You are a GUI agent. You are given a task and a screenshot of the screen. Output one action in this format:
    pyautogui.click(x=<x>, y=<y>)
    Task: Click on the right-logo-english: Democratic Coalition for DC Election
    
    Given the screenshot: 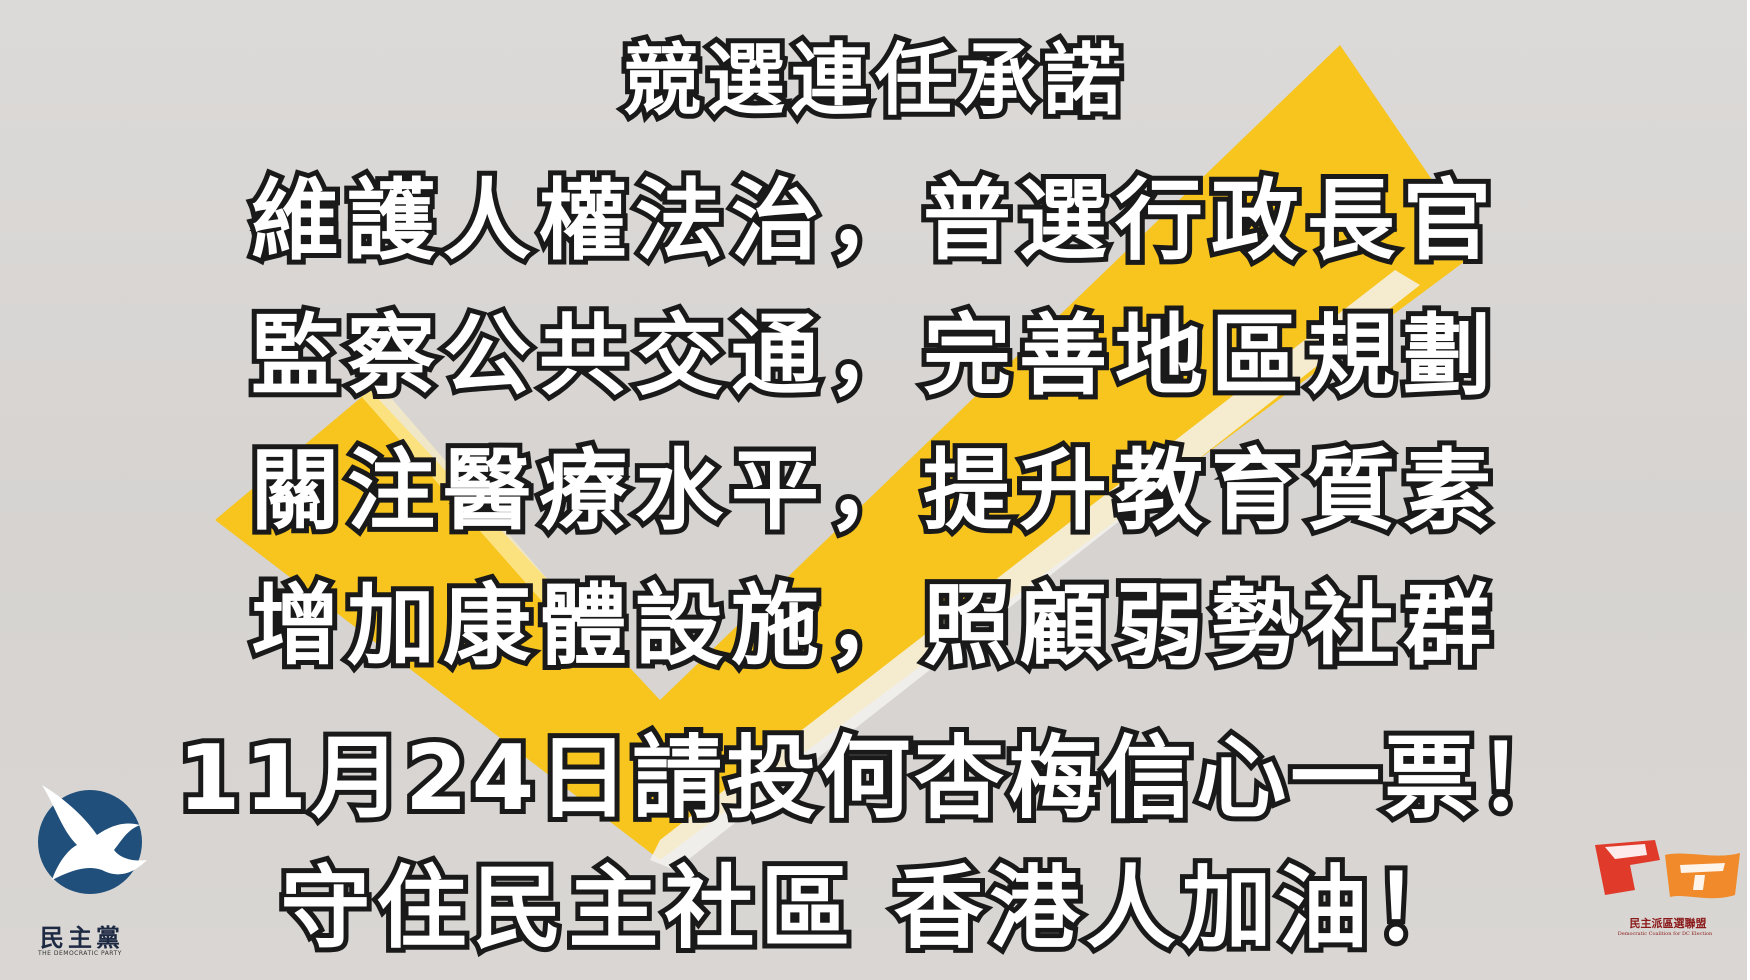 What is the action you would take?
    pyautogui.click(x=1665, y=934)
    